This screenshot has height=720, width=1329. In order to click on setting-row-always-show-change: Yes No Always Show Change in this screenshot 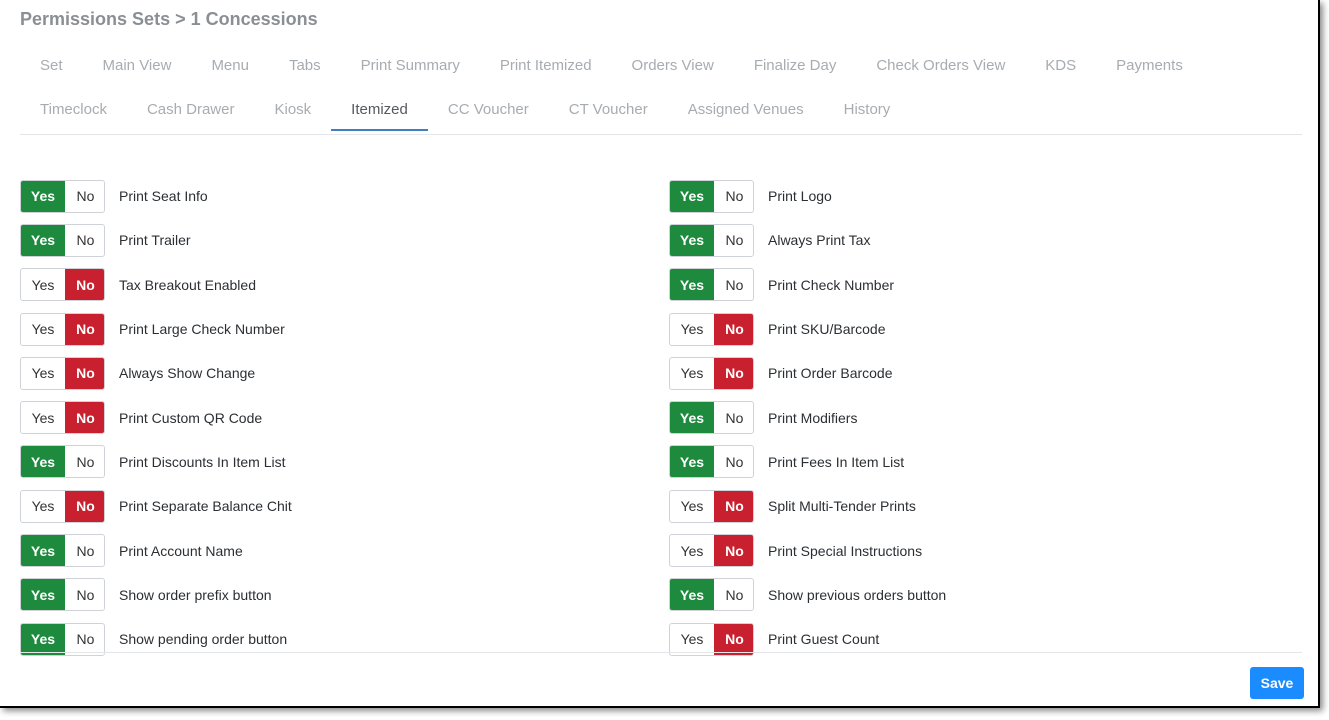, I will do `click(156, 373)`.